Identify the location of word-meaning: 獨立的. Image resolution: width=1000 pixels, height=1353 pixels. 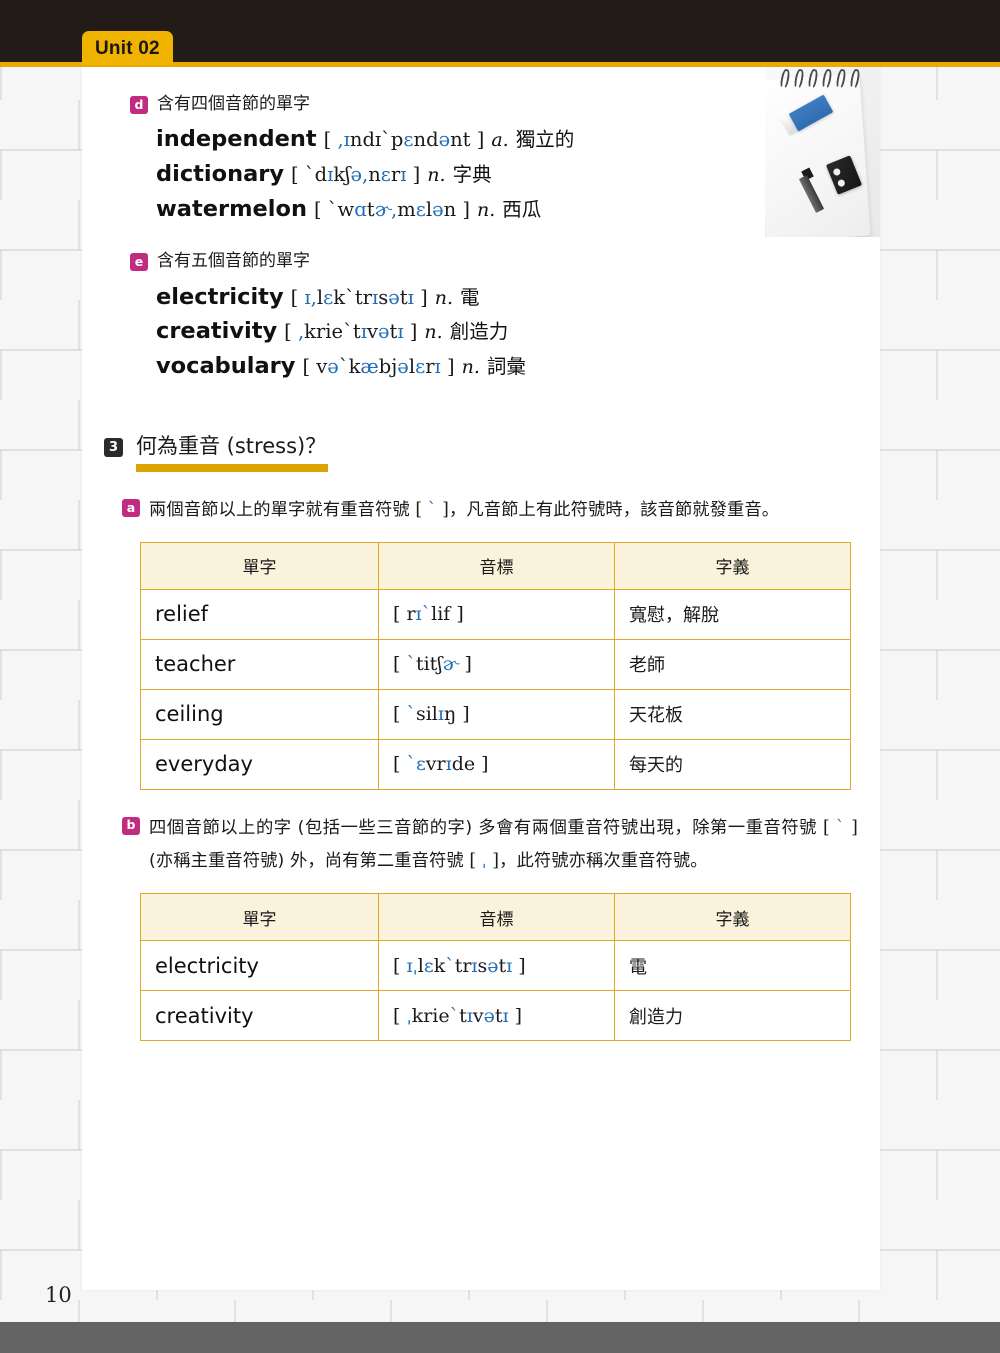
(545, 140).